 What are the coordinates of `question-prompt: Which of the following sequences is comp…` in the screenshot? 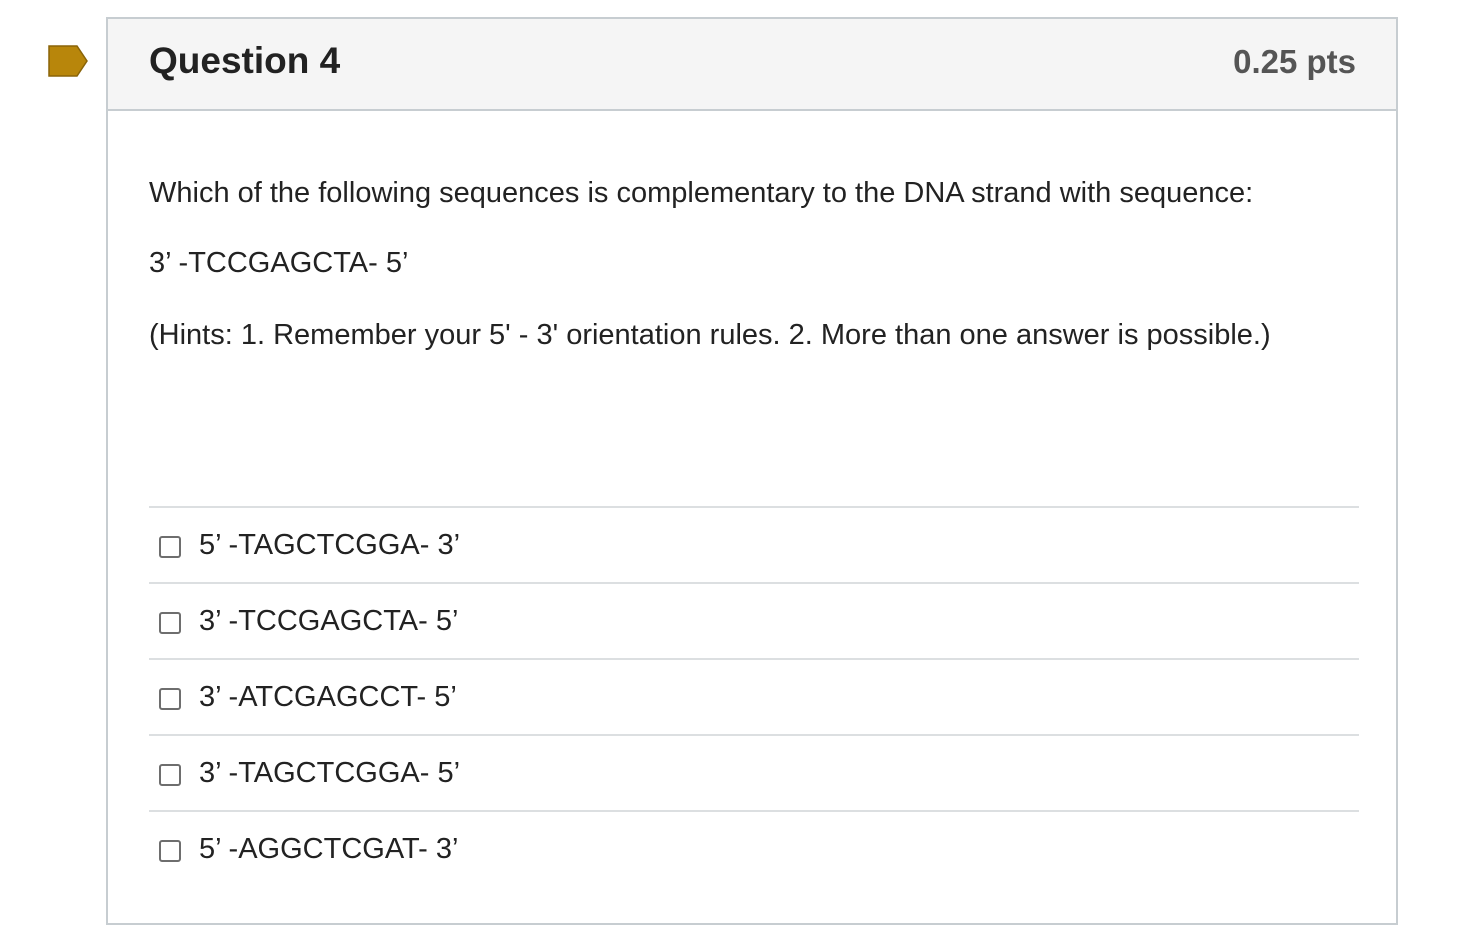 It's located at (701, 193).